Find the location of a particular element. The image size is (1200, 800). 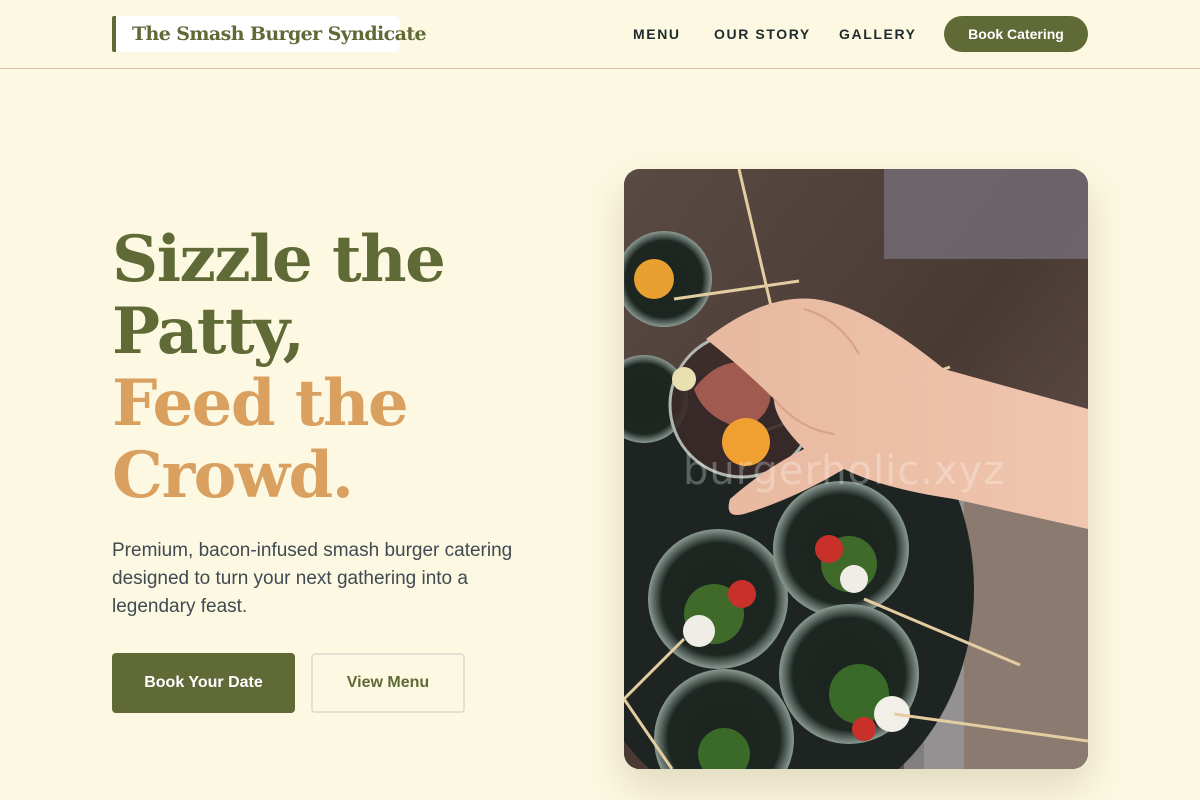

brand-name: The Smash Burger Syndicate is located at coordinates (279, 34).